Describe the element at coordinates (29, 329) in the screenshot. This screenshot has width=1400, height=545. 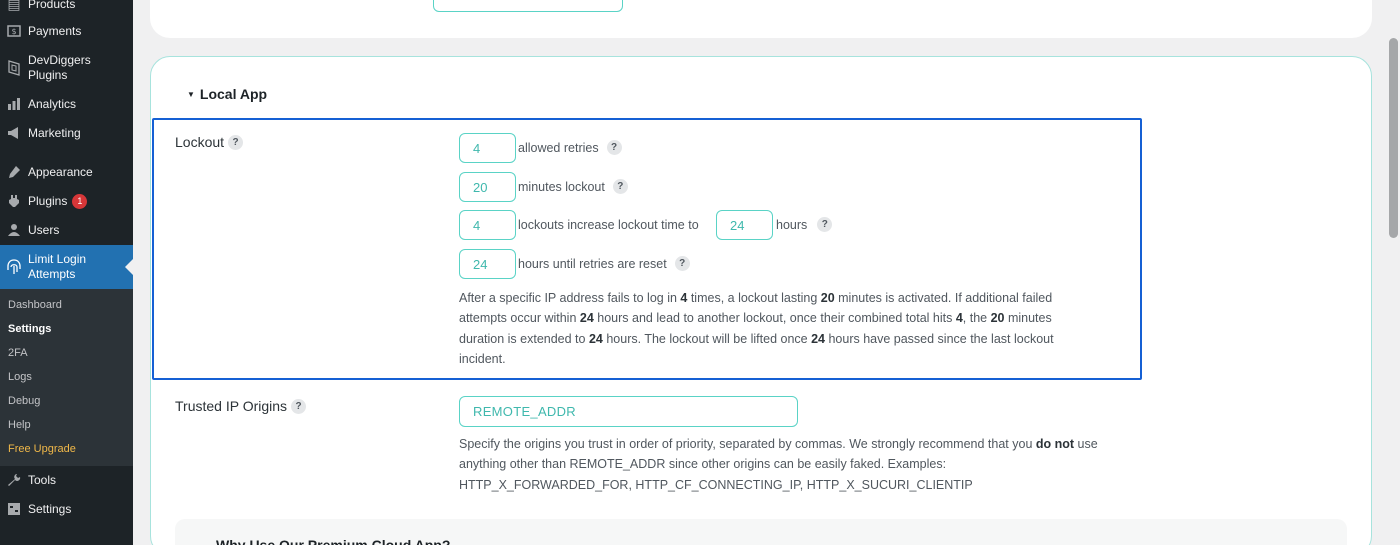
I see `submenu-settings: Settings` at that location.